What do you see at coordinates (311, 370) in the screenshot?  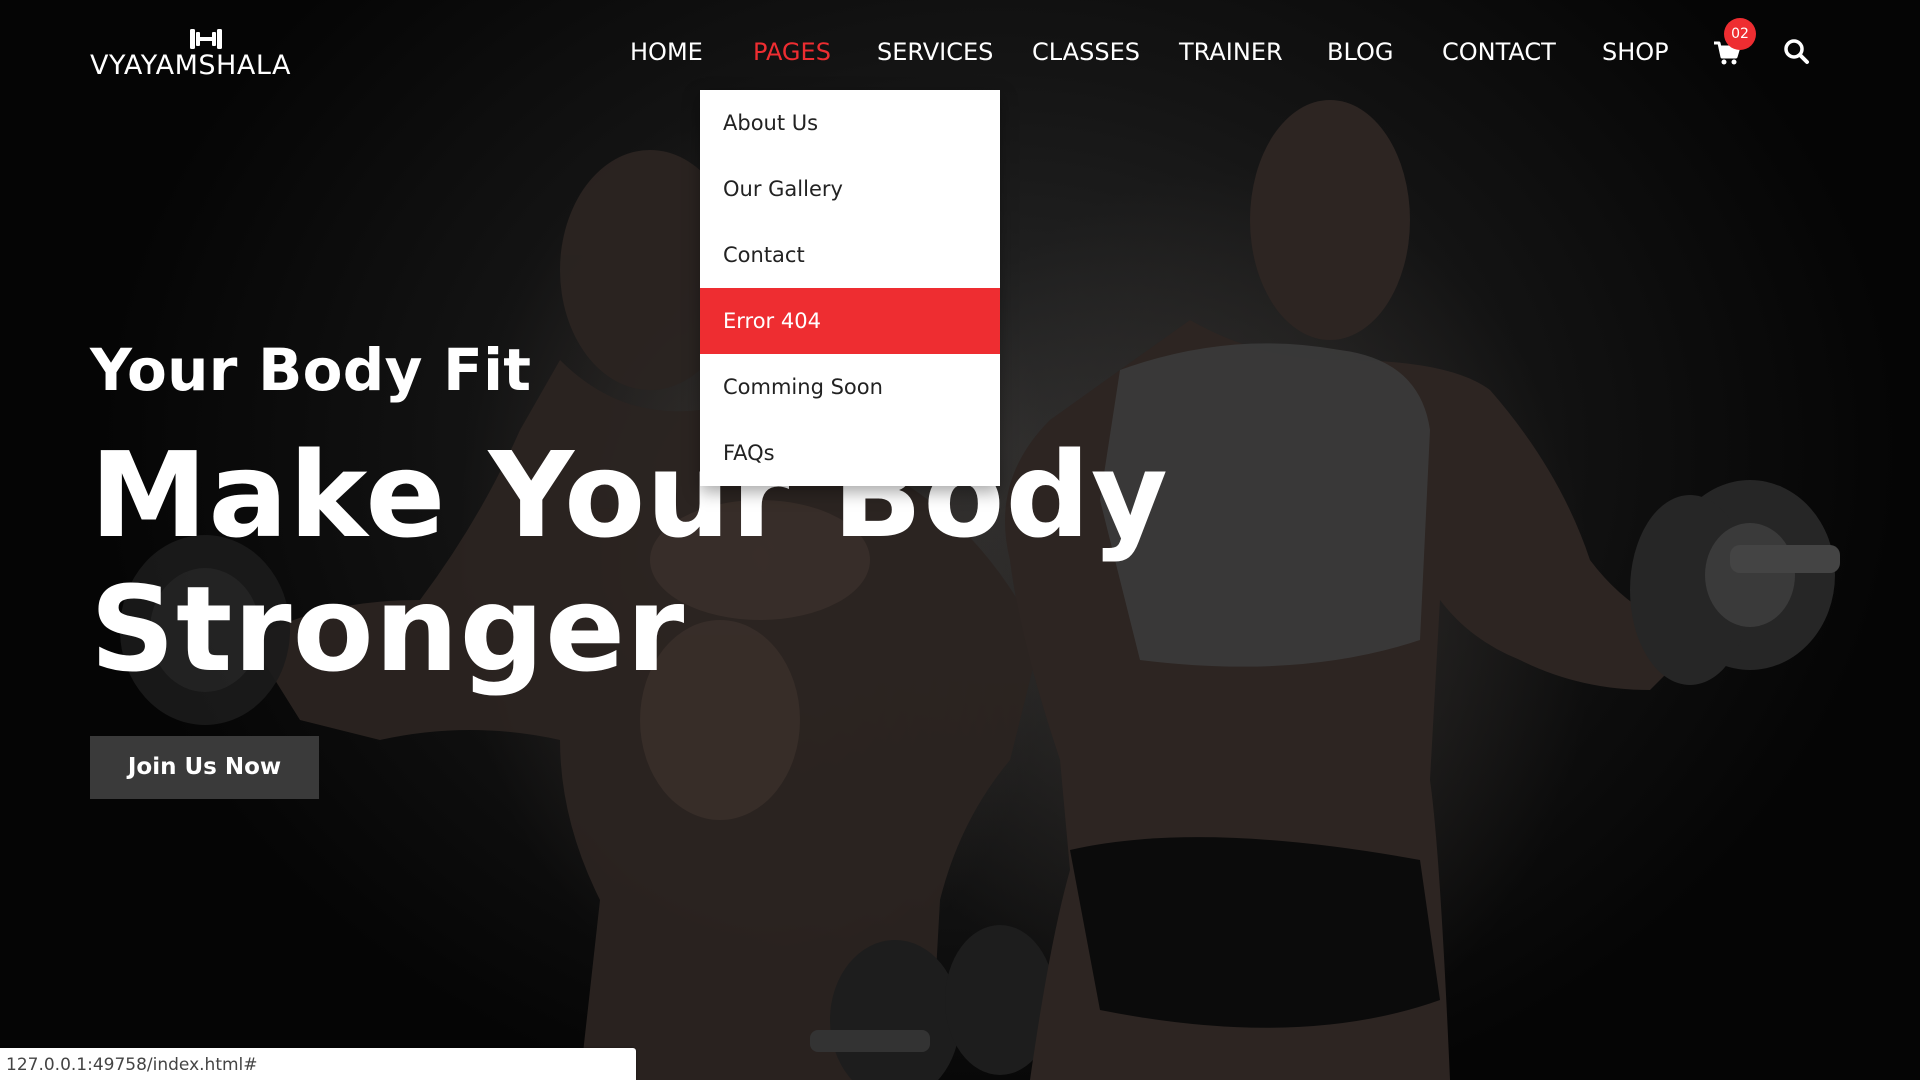 I see `hero-subtitle: Your Body Fit` at bounding box center [311, 370].